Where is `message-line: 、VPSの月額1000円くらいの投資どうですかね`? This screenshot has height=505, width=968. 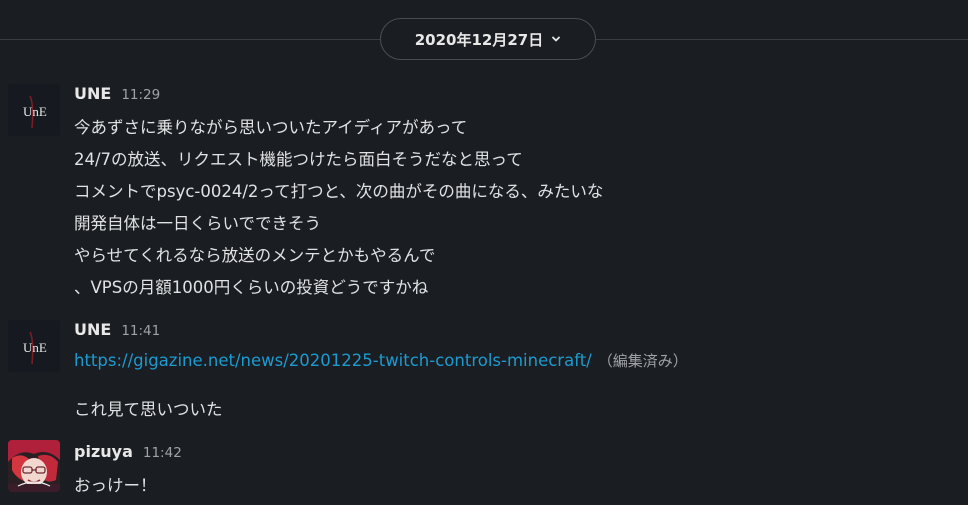 message-line: 、VPSの月額1000円くらいの投資どうですかね is located at coordinates (251, 287).